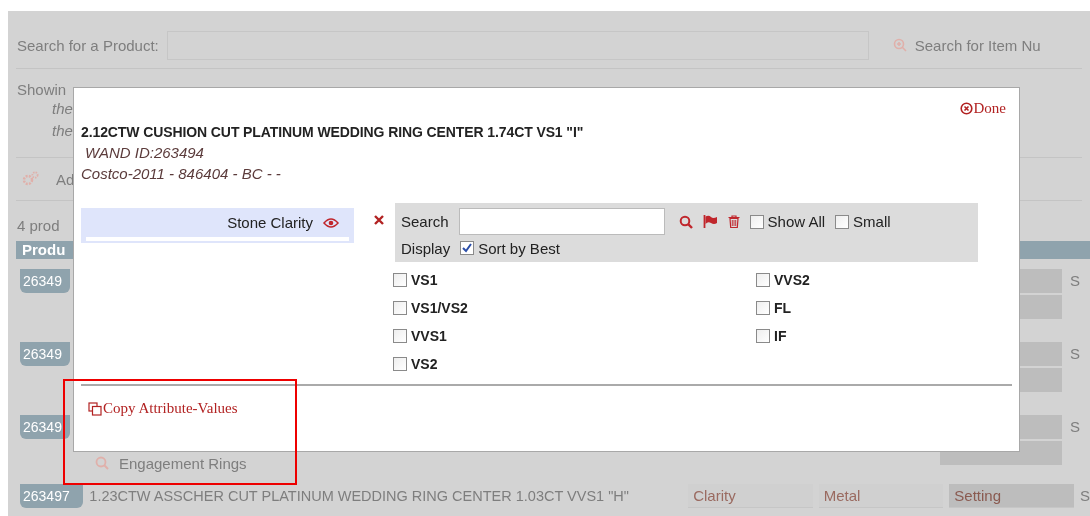  What do you see at coordinates (439, 308) in the screenshot?
I see `checkbox-label: VS1/VS2` at bounding box center [439, 308].